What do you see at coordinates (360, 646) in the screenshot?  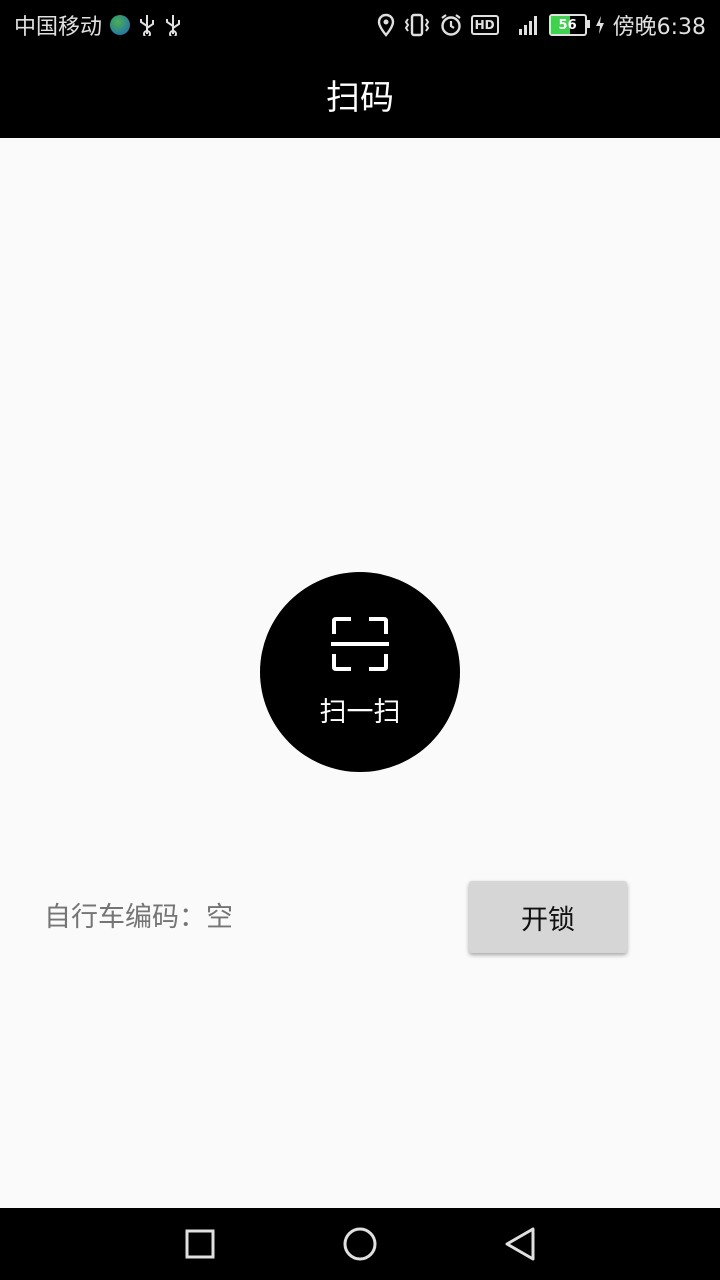 I see `scan-frame-icon` at bounding box center [360, 646].